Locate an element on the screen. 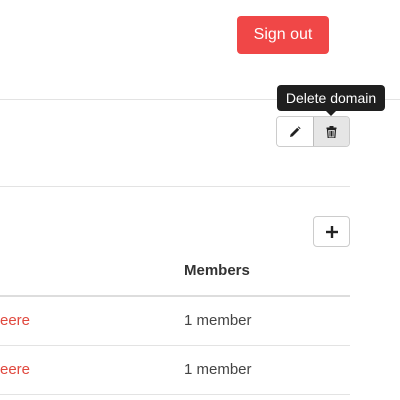  members-column-header: Members is located at coordinates (217, 270).